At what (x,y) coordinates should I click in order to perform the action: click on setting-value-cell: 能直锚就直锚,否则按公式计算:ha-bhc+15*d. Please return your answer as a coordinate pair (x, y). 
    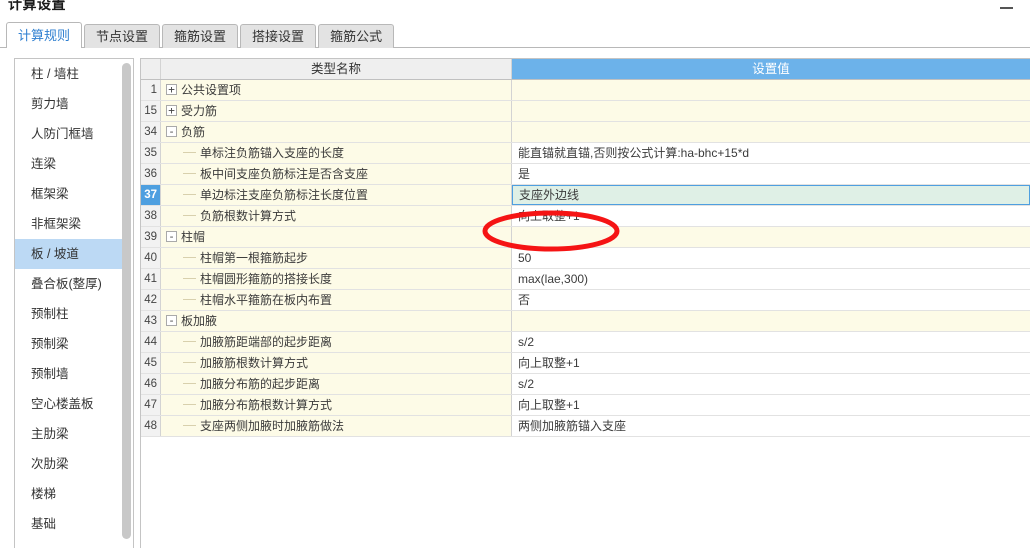
    Looking at the image, I should click on (771, 153).